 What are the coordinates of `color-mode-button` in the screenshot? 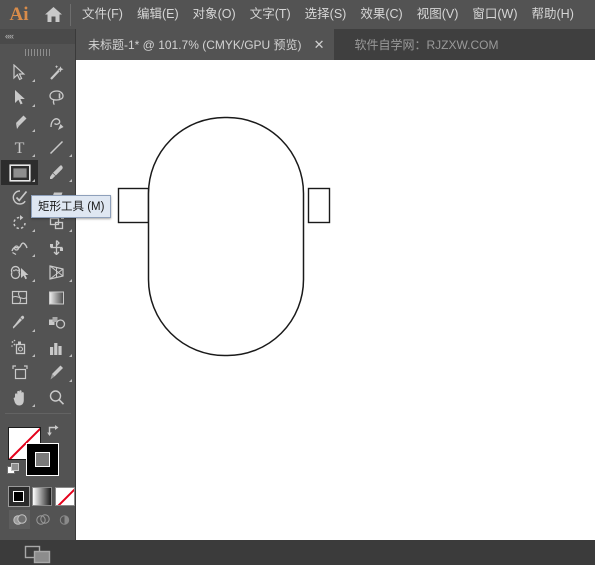 It's located at (19, 496).